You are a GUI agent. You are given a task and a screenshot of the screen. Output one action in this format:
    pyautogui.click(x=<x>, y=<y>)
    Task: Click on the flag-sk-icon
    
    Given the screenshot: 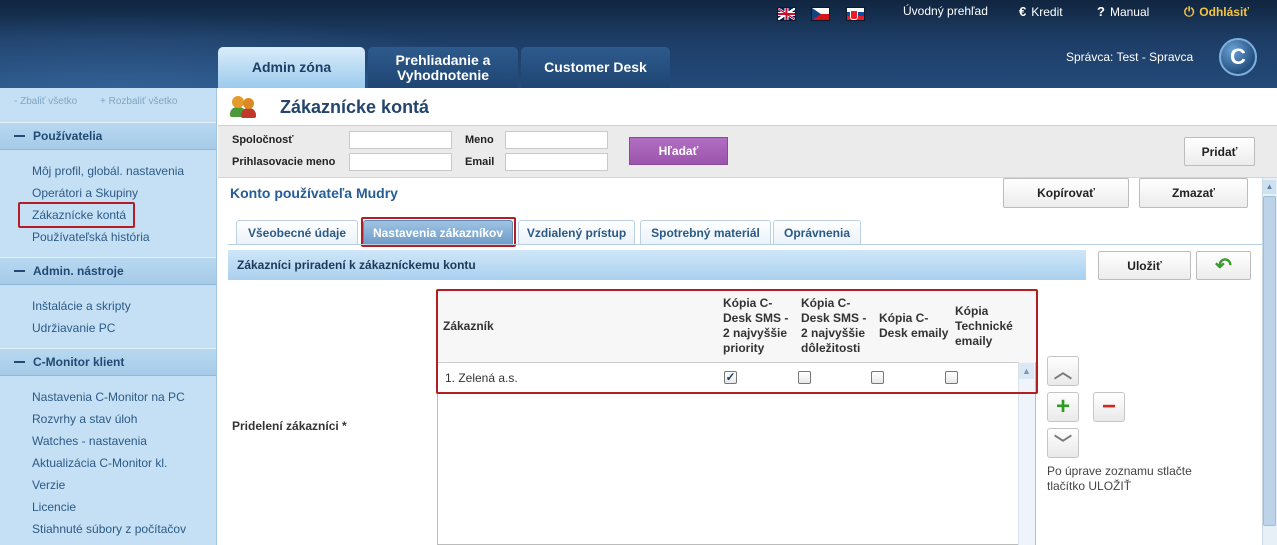 What is the action you would take?
    pyautogui.click(x=855, y=14)
    